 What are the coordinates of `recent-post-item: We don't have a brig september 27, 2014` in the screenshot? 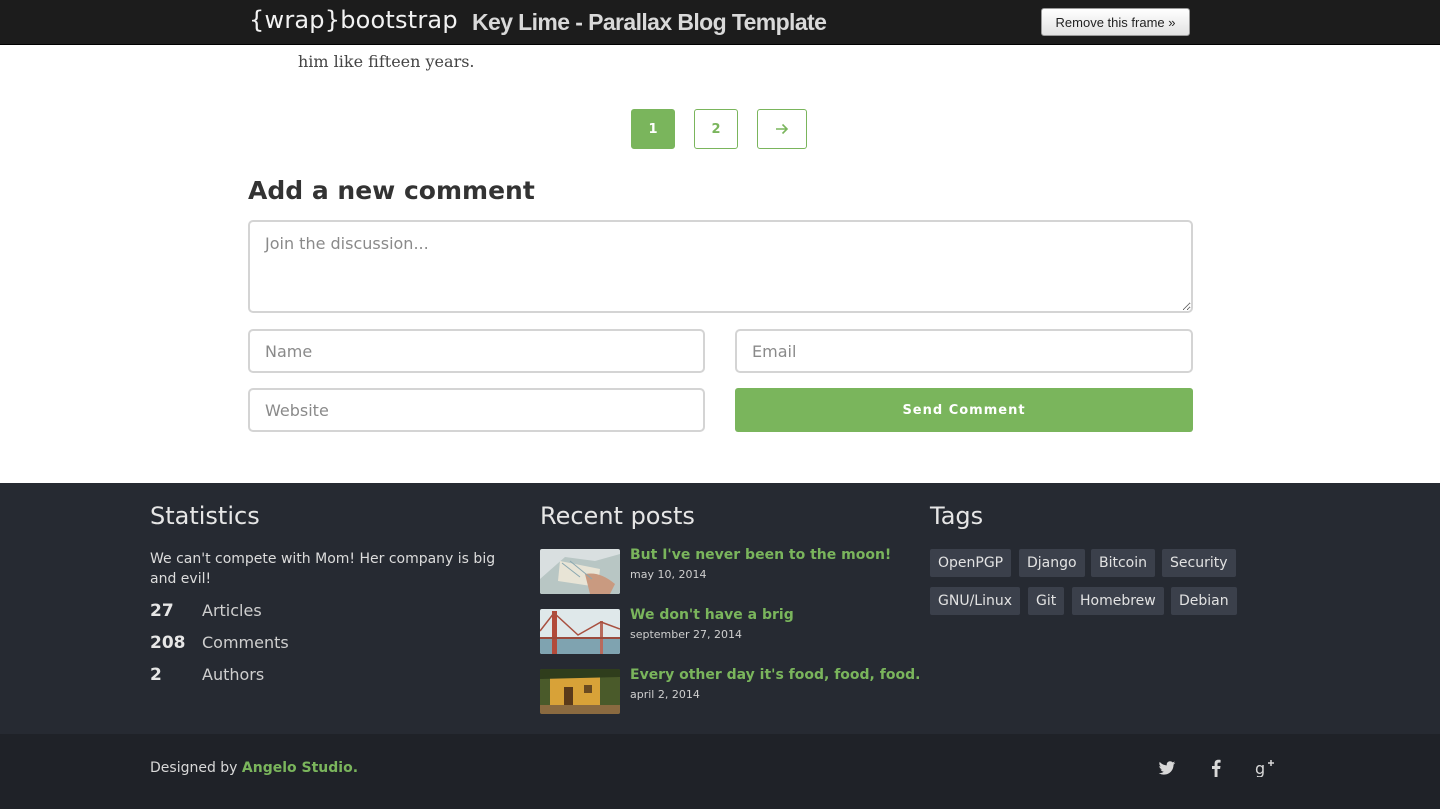 It's located at (720, 630).